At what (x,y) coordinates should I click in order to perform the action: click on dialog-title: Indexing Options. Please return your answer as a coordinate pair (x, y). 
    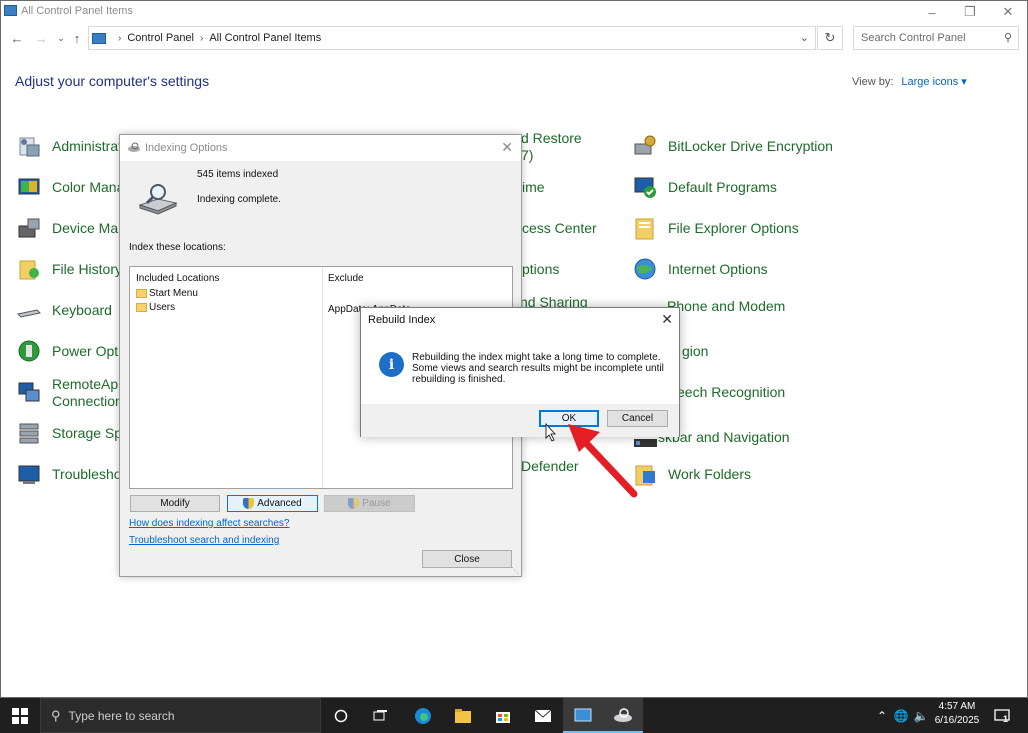
    Looking at the image, I should click on (186, 148).